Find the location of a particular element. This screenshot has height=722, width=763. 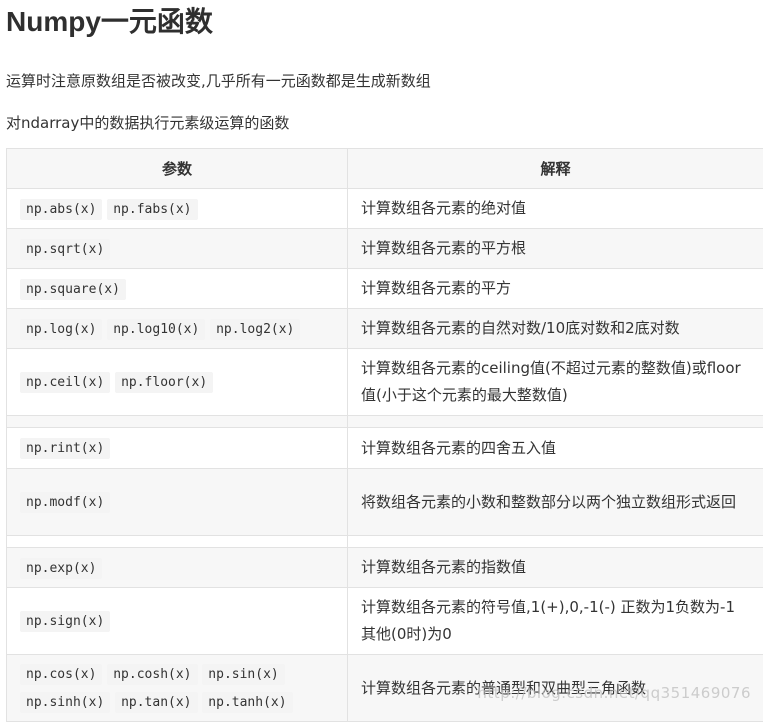

desc-cell: 计算数组各元素的自然对数/10底对数和2底对数 is located at coordinates (555, 329).